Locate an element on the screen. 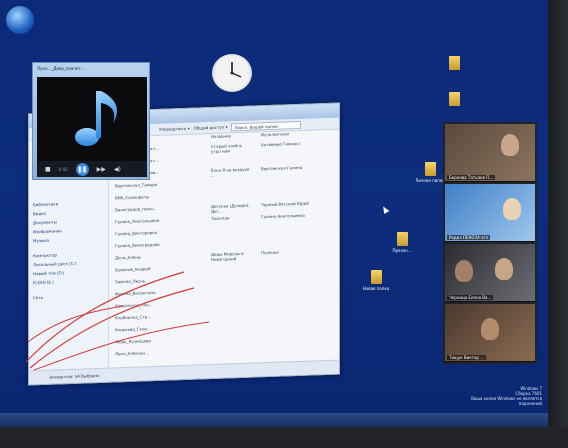  file-artist: Полянок is located at coordinates (270, 252).